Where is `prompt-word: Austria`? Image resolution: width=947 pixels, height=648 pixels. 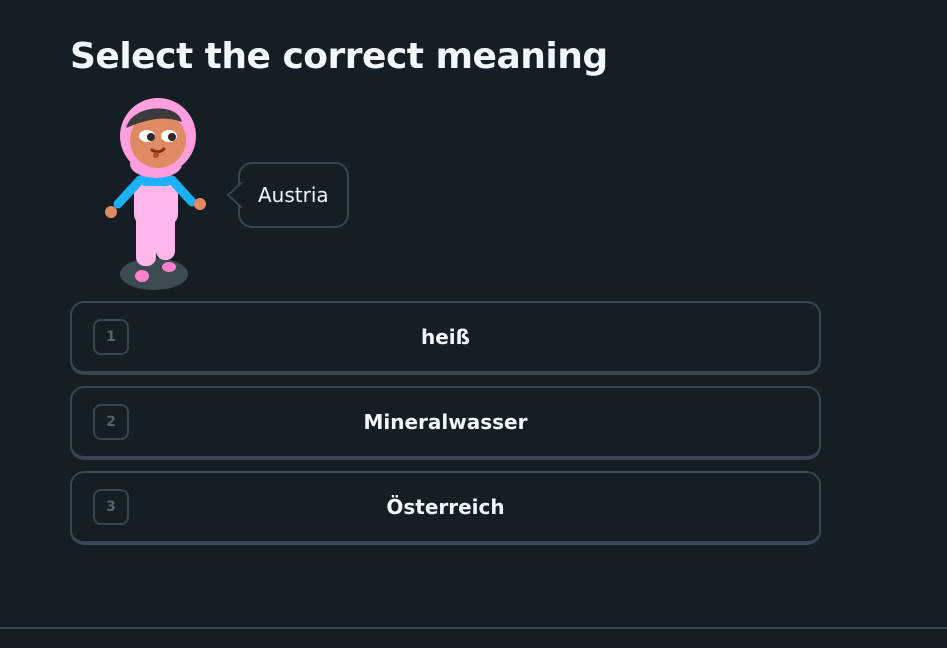
prompt-word: Austria is located at coordinates (293, 195).